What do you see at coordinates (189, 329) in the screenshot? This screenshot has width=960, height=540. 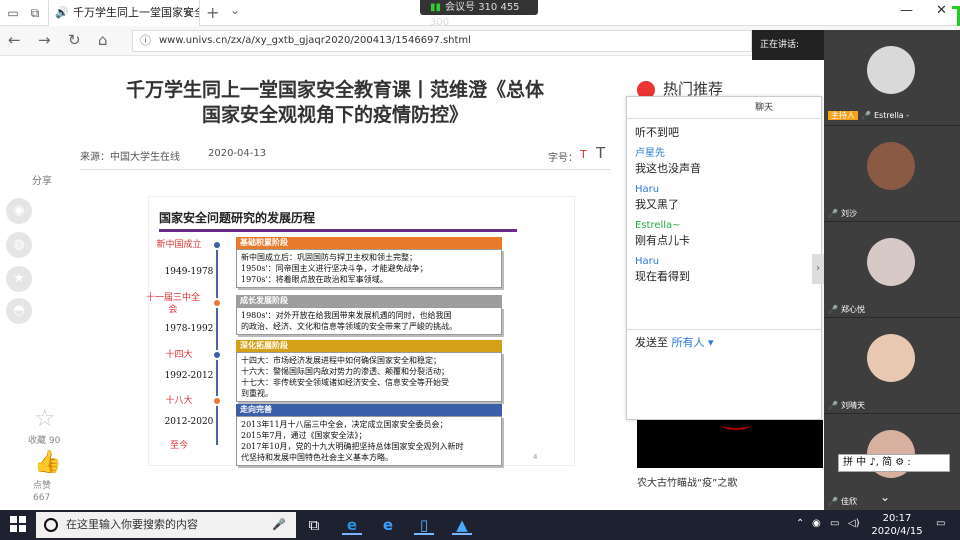 I see `timeline-years: 1978-1992` at bounding box center [189, 329].